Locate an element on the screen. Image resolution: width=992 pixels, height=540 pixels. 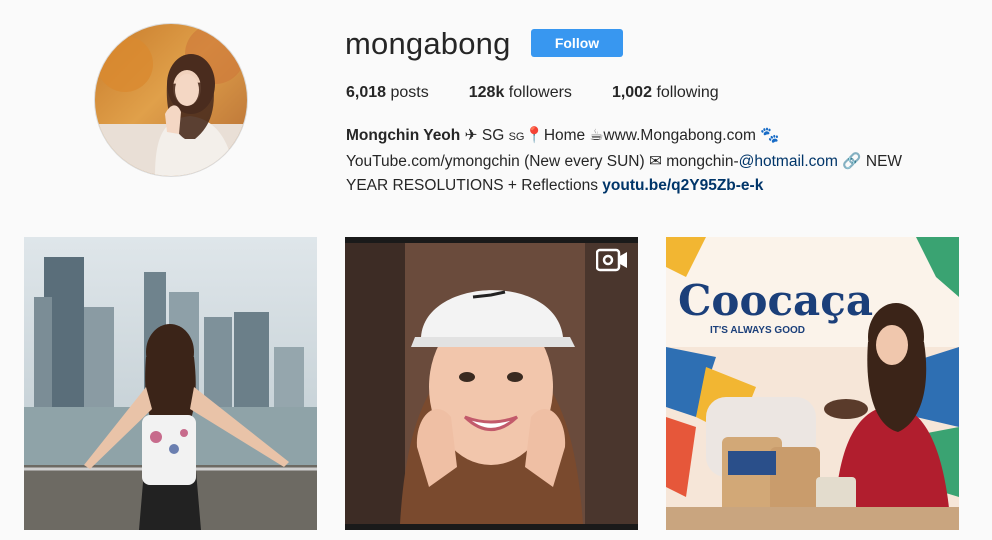
post-3-tagline: IT'S ALWAYS GOOD is located at coordinates (757, 330).